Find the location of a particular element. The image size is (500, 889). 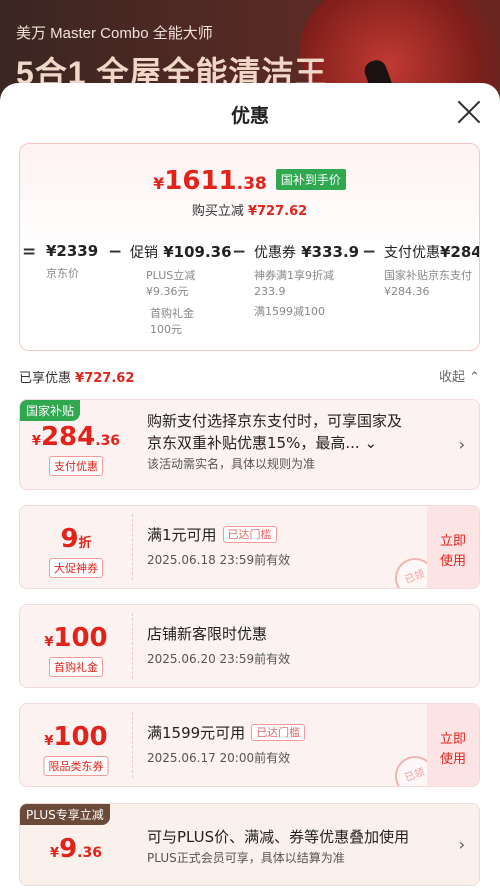

subsidy-amount-decimal: .36 is located at coordinates (108, 441).